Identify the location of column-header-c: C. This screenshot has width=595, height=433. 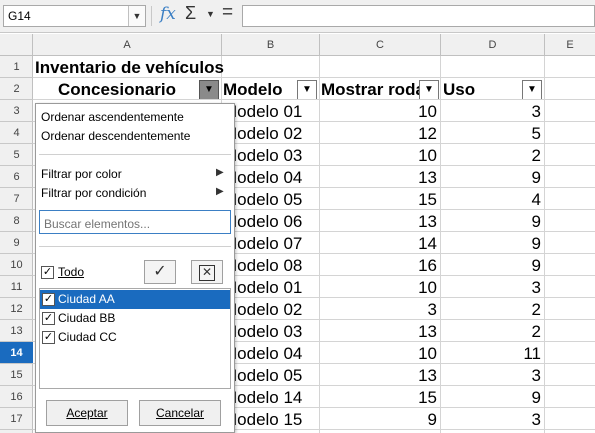
(380, 45).